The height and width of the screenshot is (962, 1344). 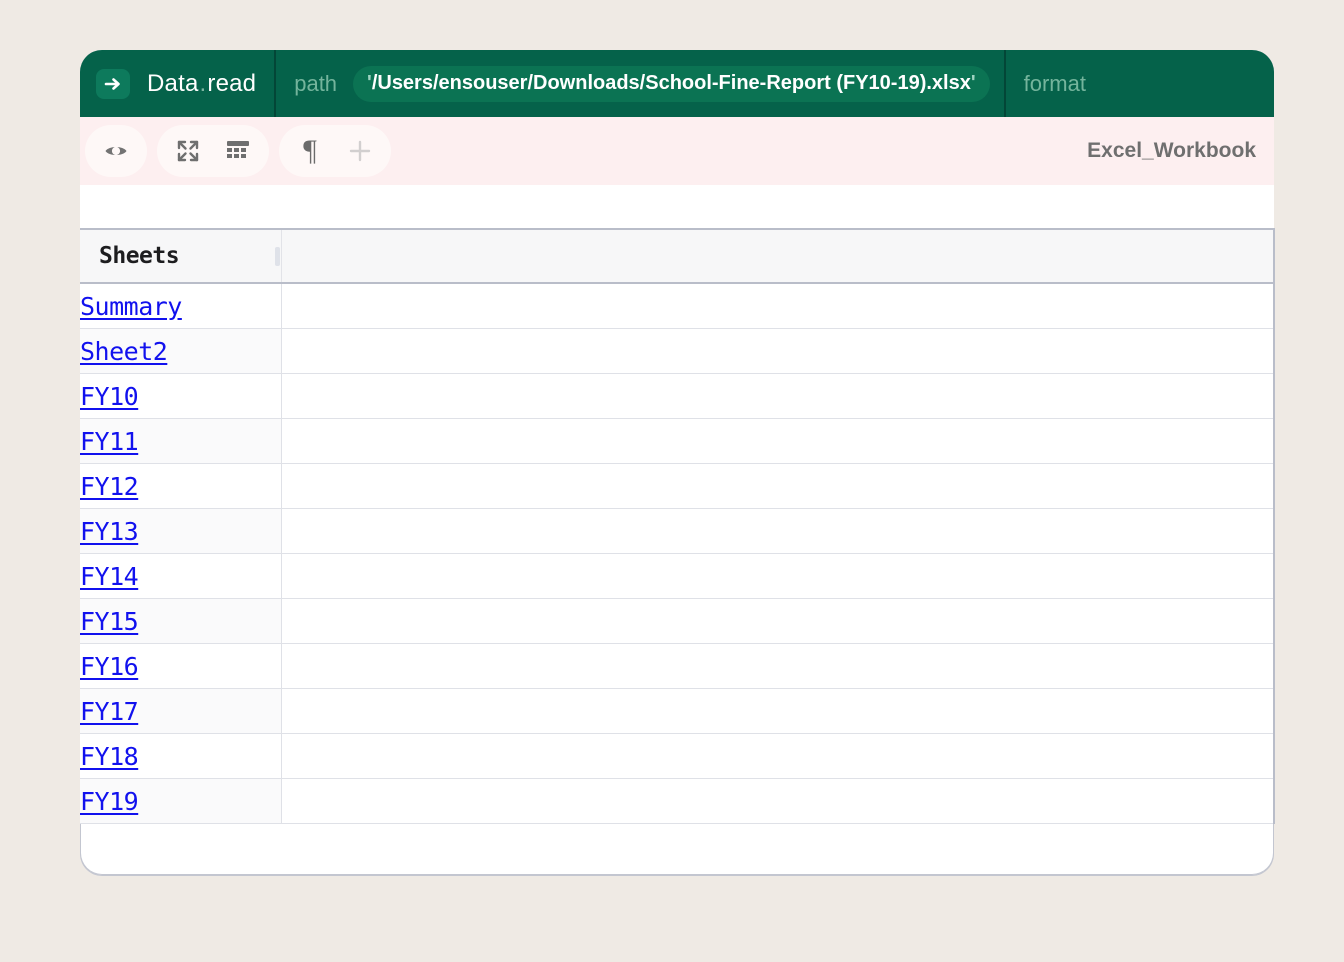 What do you see at coordinates (181, 621) in the screenshot?
I see `sheet-cell: FY15` at bounding box center [181, 621].